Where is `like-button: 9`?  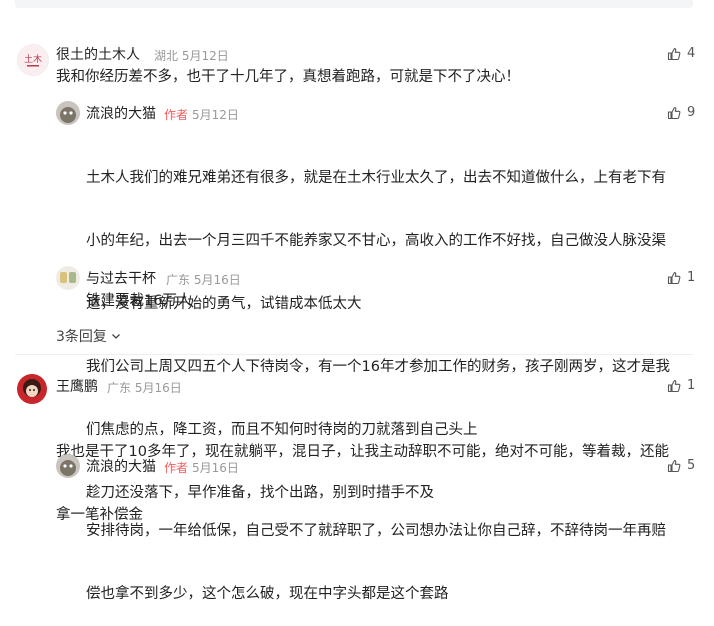
like-button: 9 is located at coordinates (681, 112).